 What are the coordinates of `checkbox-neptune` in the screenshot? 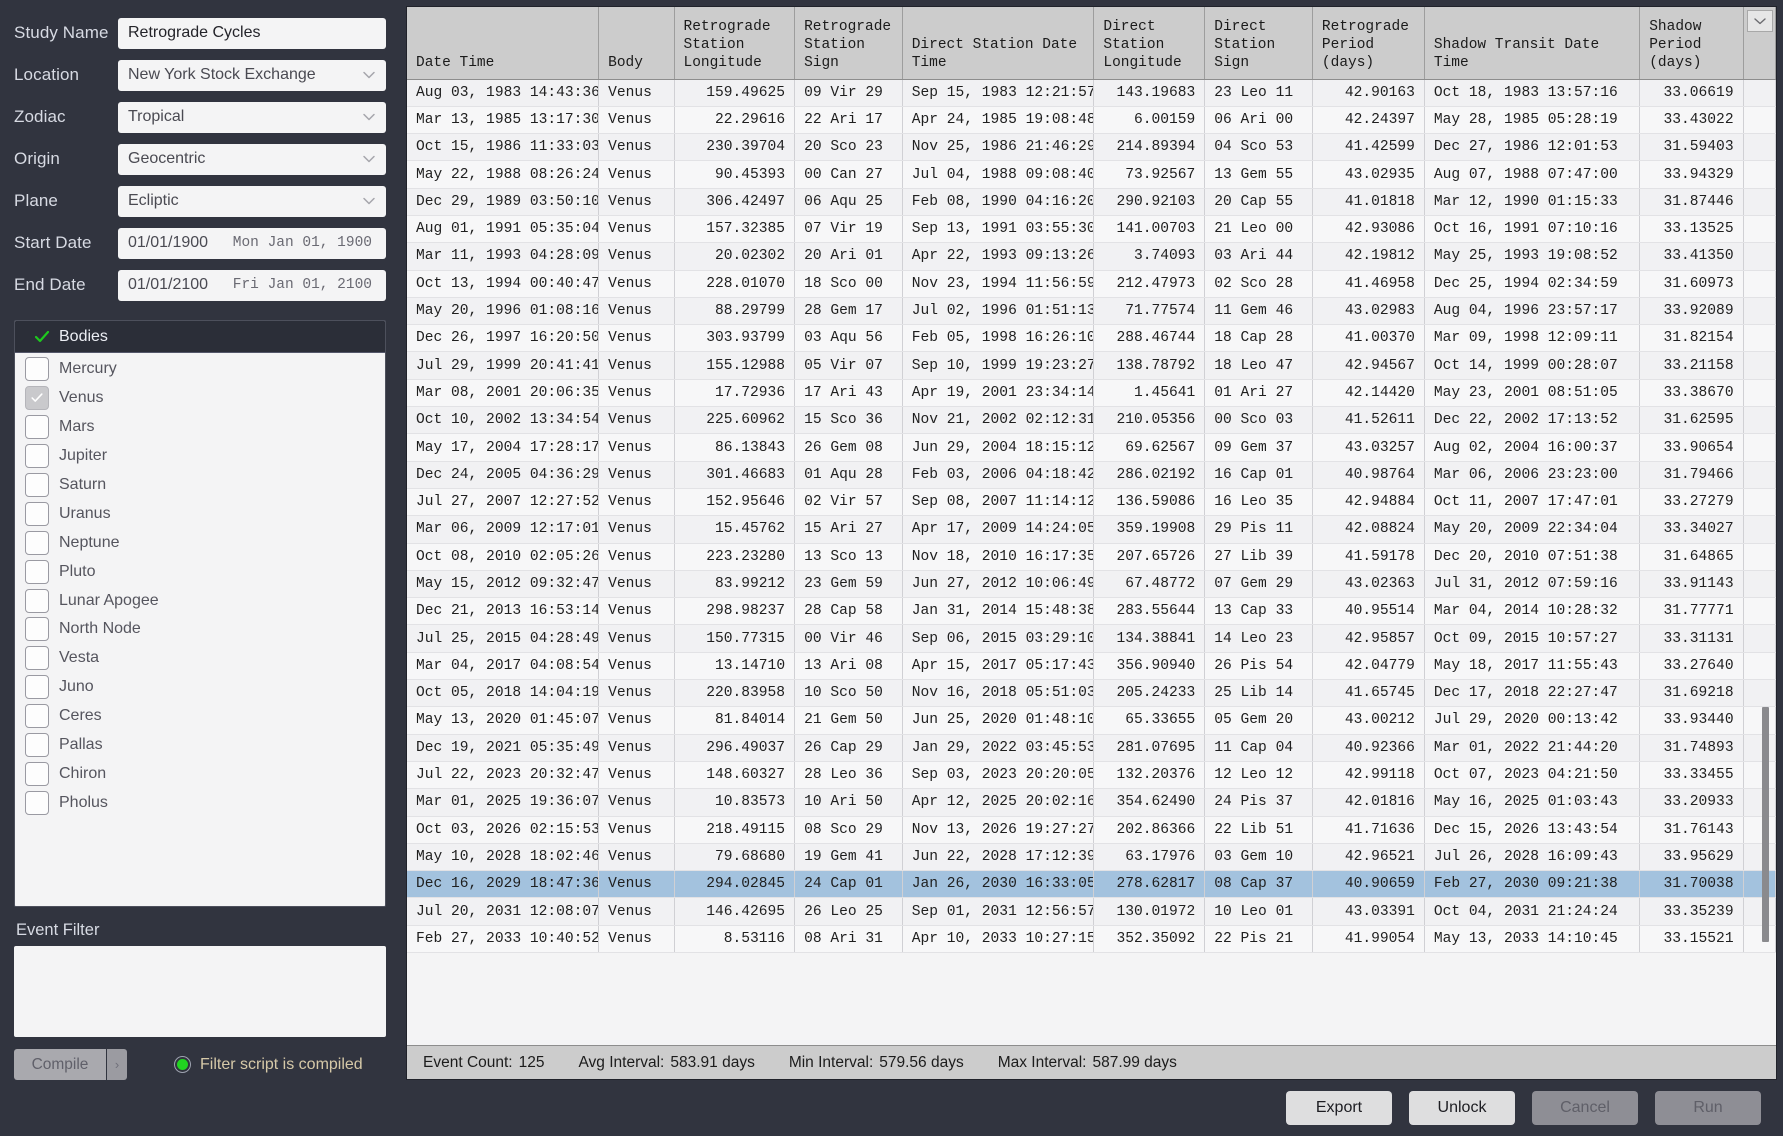 It's located at (37, 542).